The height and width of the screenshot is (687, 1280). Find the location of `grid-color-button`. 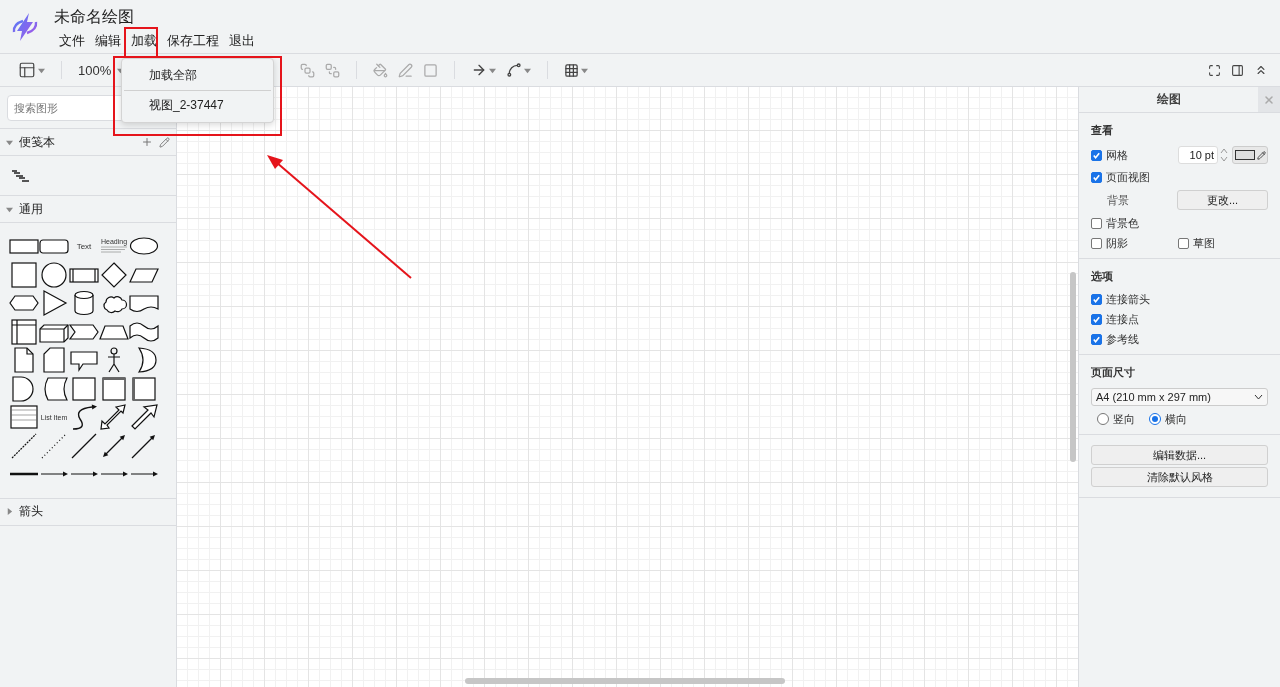

grid-color-button is located at coordinates (1250, 155).